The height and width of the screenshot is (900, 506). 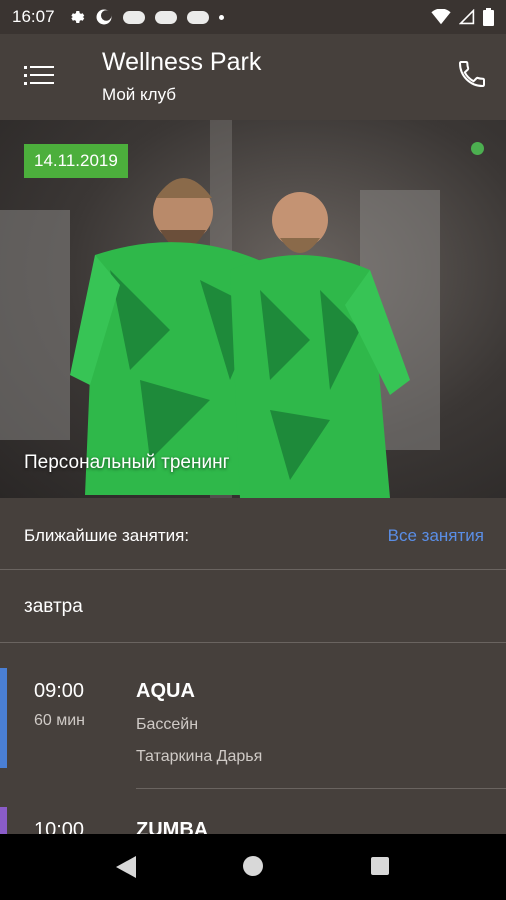 I want to click on gear-icon, so click(x=77, y=17).